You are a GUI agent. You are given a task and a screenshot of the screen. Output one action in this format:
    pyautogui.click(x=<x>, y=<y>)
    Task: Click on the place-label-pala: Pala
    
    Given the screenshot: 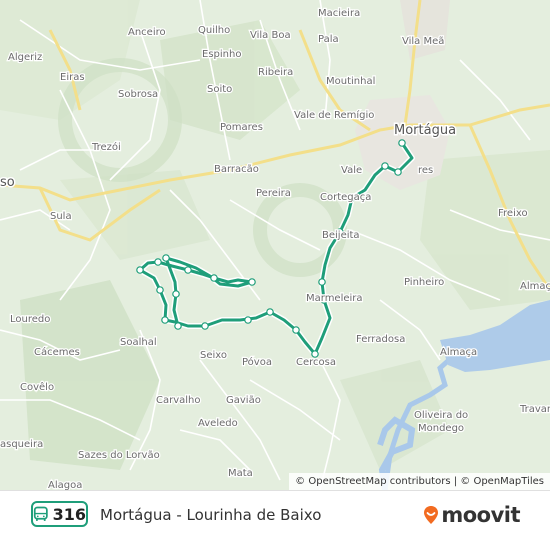 What is the action you would take?
    pyautogui.click(x=328, y=39)
    